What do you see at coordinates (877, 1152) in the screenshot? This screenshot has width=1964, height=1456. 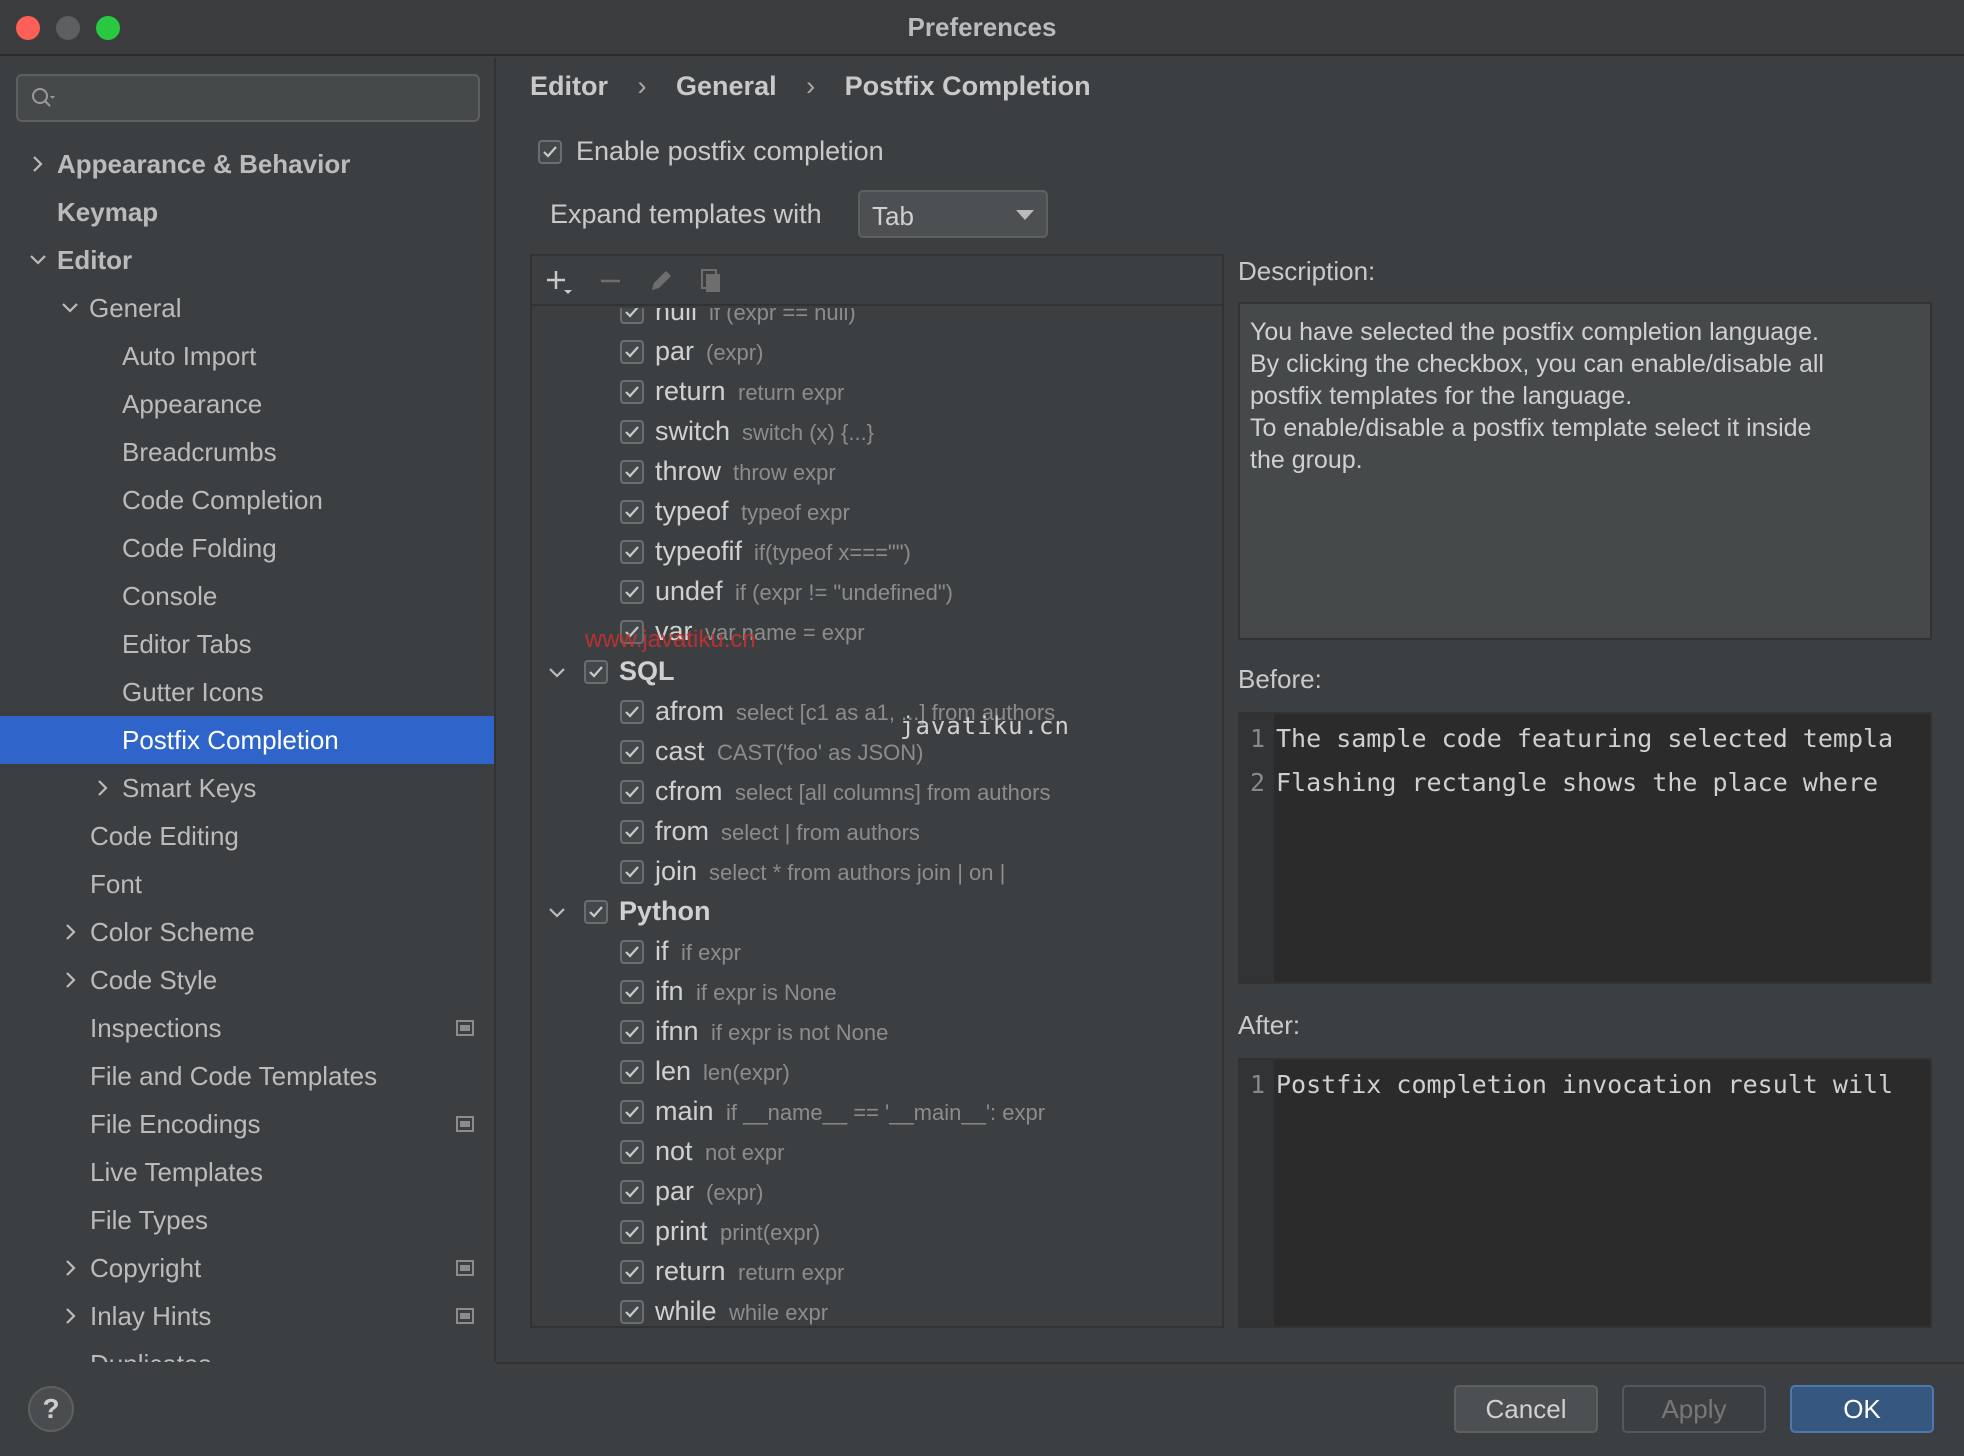 I see `template-row: not not expr` at bounding box center [877, 1152].